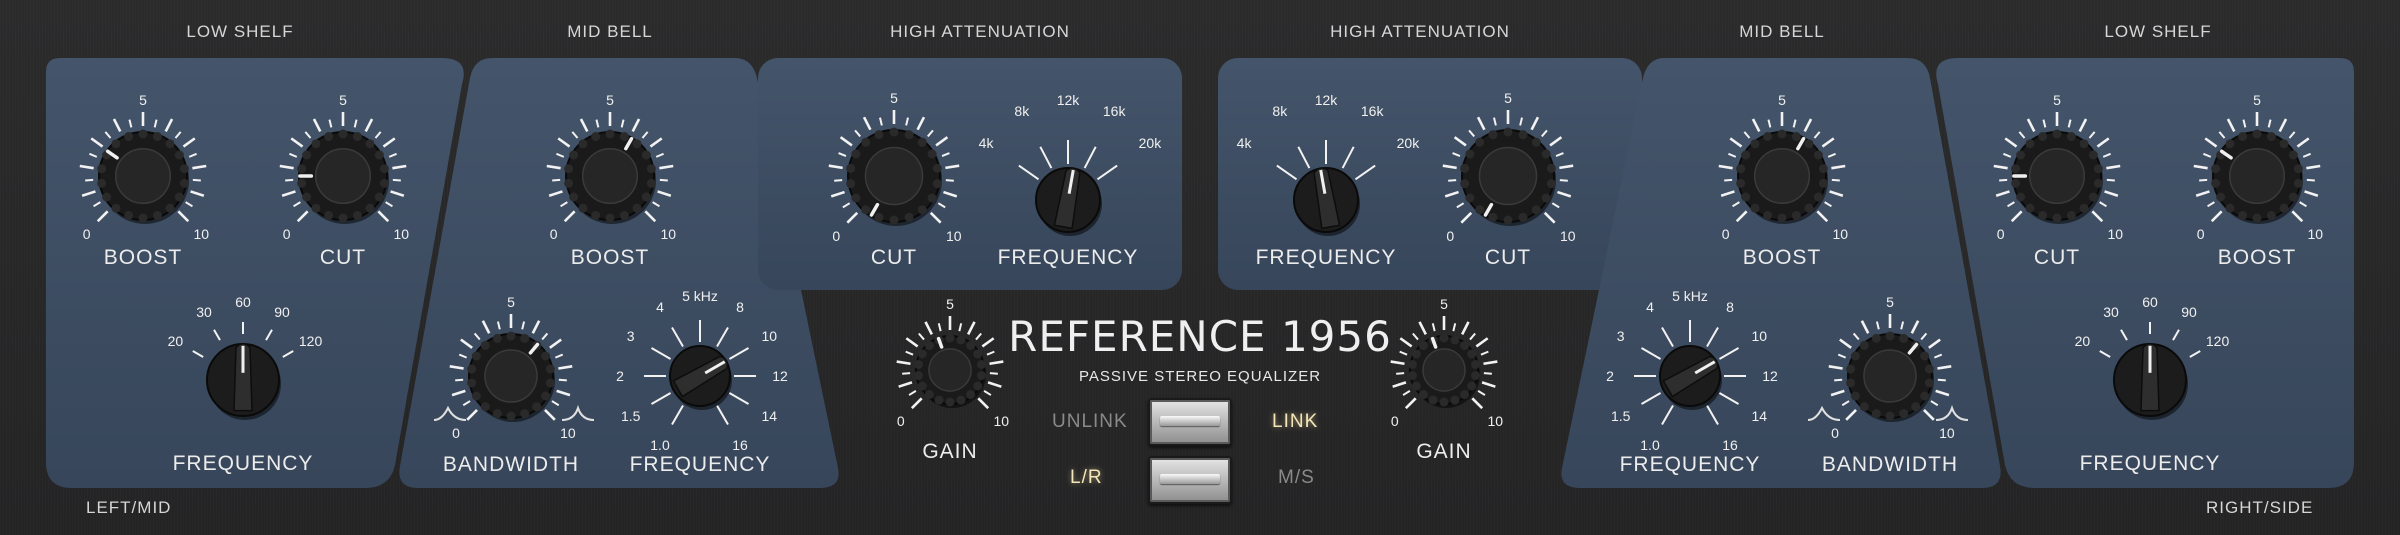 This screenshot has height=535, width=2400. What do you see at coordinates (700, 376) in the screenshot?
I see `mid-freq-left-knob` at bounding box center [700, 376].